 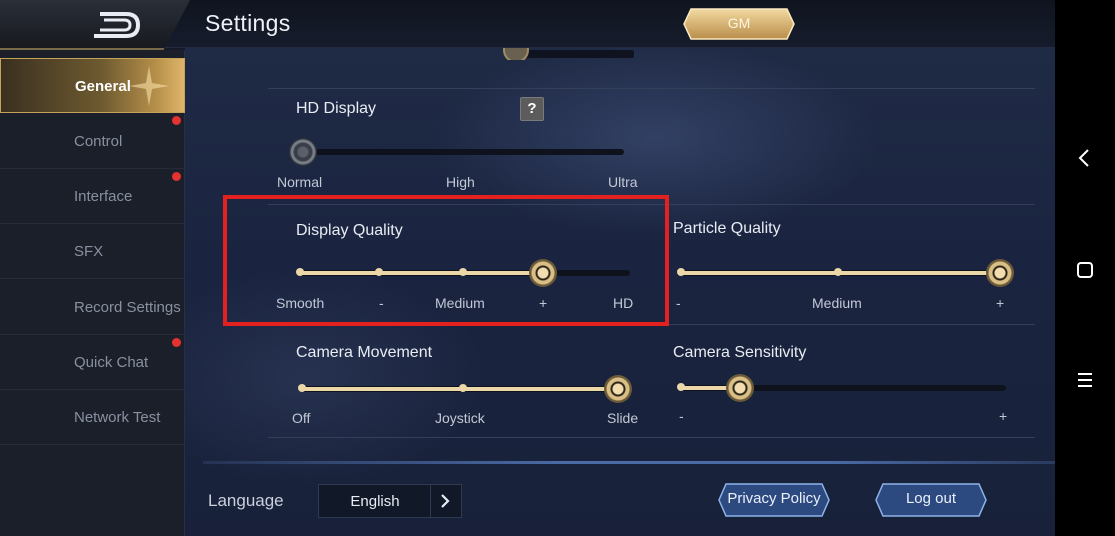 I want to click on page-title: Settings, so click(x=248, y=23).